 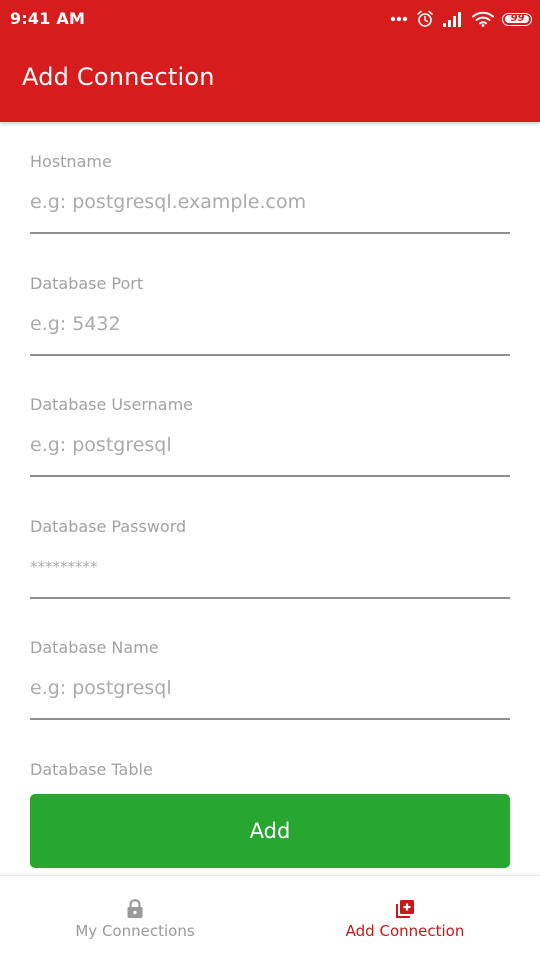 I want to click on add-box-icon, so click(x=405, y=911).